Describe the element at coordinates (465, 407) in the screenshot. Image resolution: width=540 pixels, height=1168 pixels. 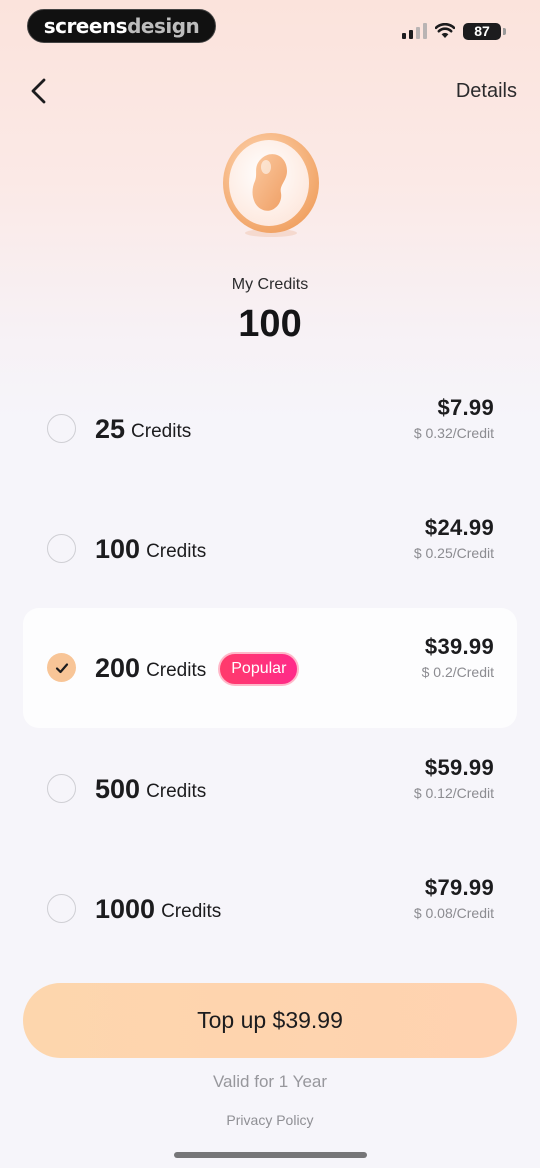
I see `package-price: $7.99` at that location.